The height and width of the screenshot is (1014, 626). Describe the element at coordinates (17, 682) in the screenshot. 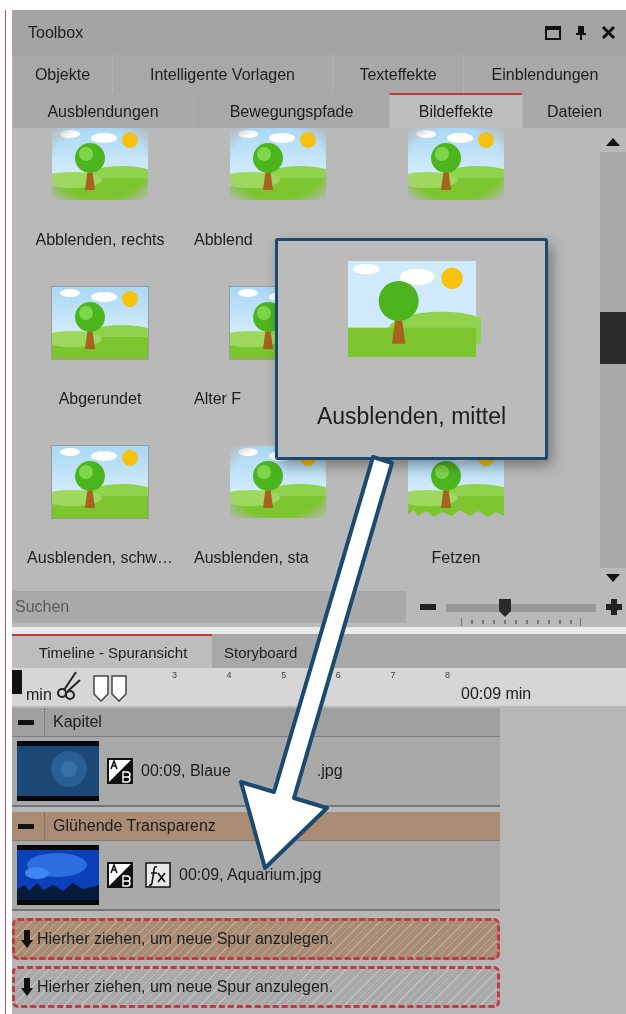

I see `start-marker` at that location.